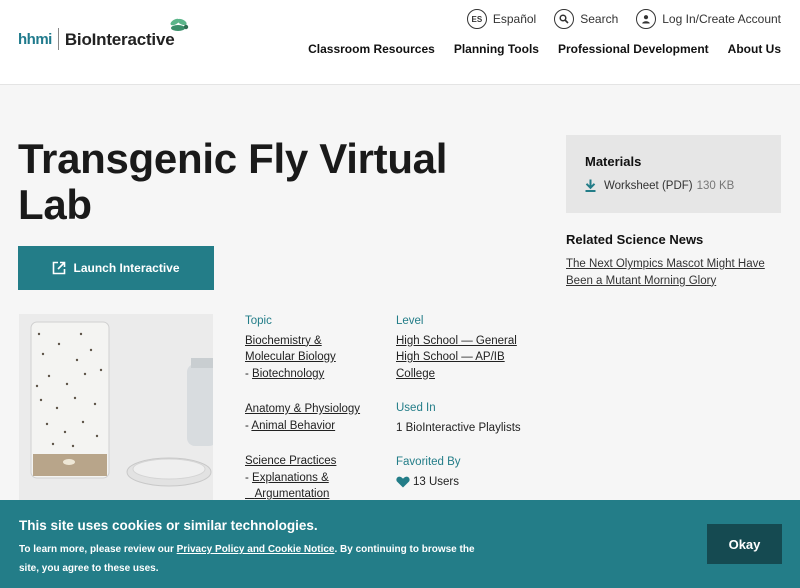 This screenshot has width=800, height=588. What do you see at coordinates (646, 19) in the screenshot?
I see `user-icon` at bounding box center [646, 19].